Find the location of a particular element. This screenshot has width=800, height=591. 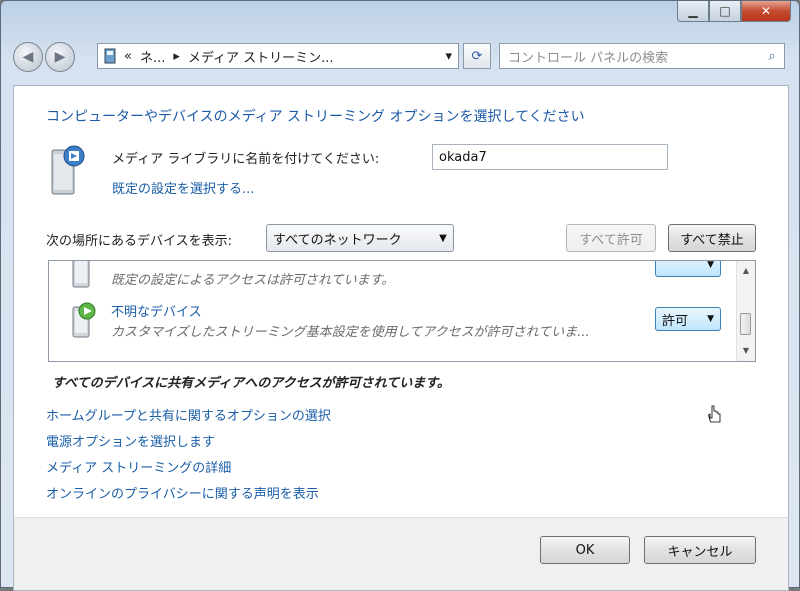

close-button: ✕ is located at coordinates (766, 11).